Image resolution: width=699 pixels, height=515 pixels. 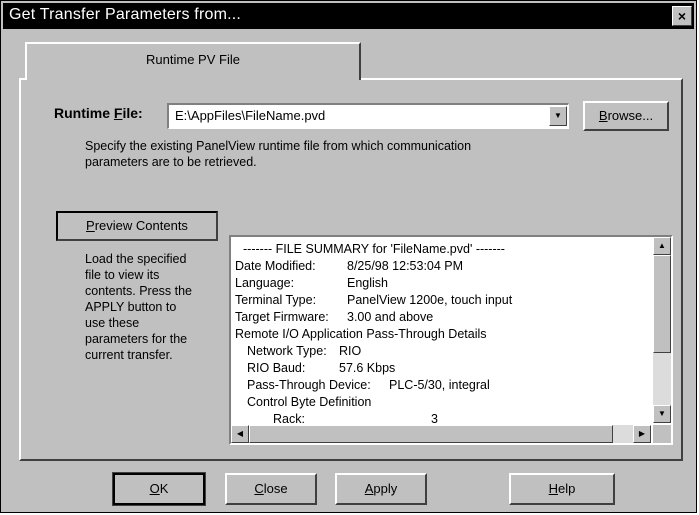 I want to click on title-bar: Get Transfer Parameters from... ×, so click(x=348, y=16).